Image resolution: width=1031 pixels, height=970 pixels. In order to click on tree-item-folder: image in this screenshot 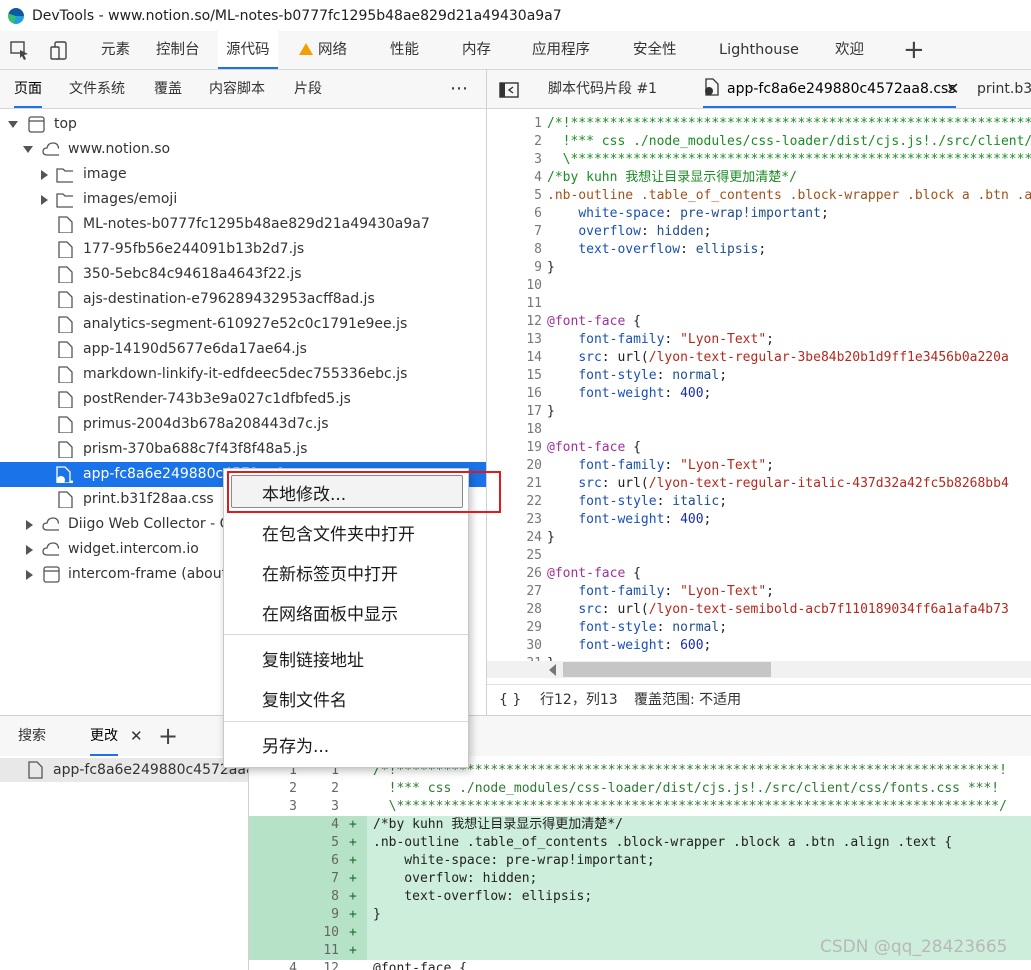, I will do `click(243, 174)`.